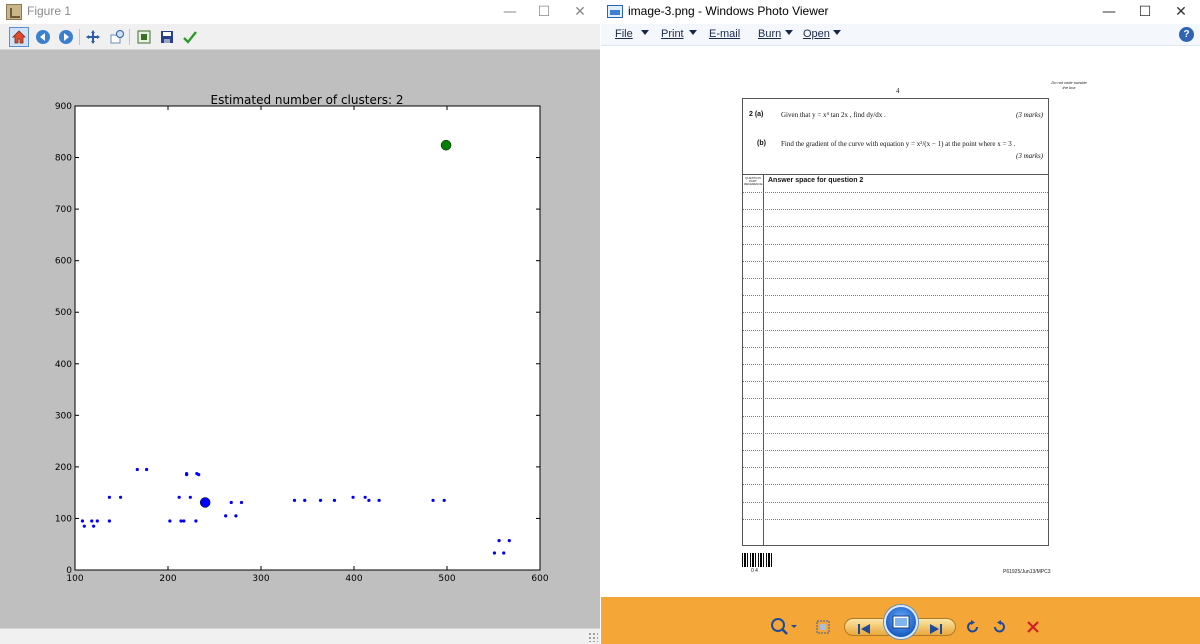  I want to click on figure-statusbar, so click(300, 636).